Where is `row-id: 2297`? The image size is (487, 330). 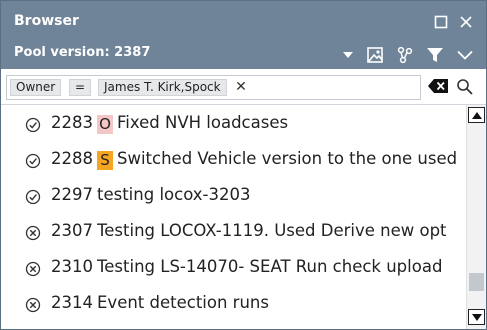 row-id: 2297 is located at coordinates (72, 194).